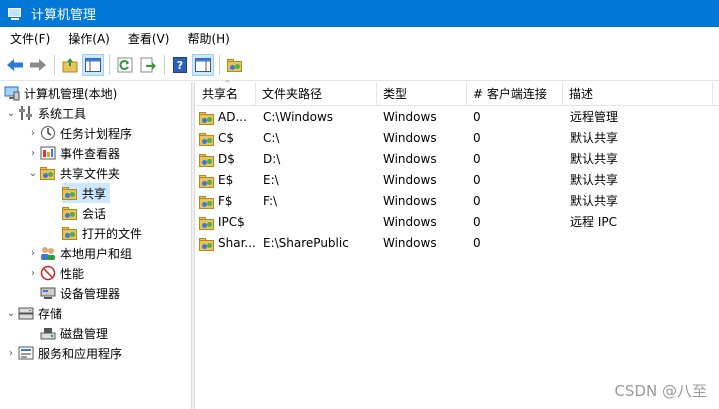  Describe the element at coordinates (207, 38) in the screenshot. I see `menu-help: 帮助(H)` at that location.